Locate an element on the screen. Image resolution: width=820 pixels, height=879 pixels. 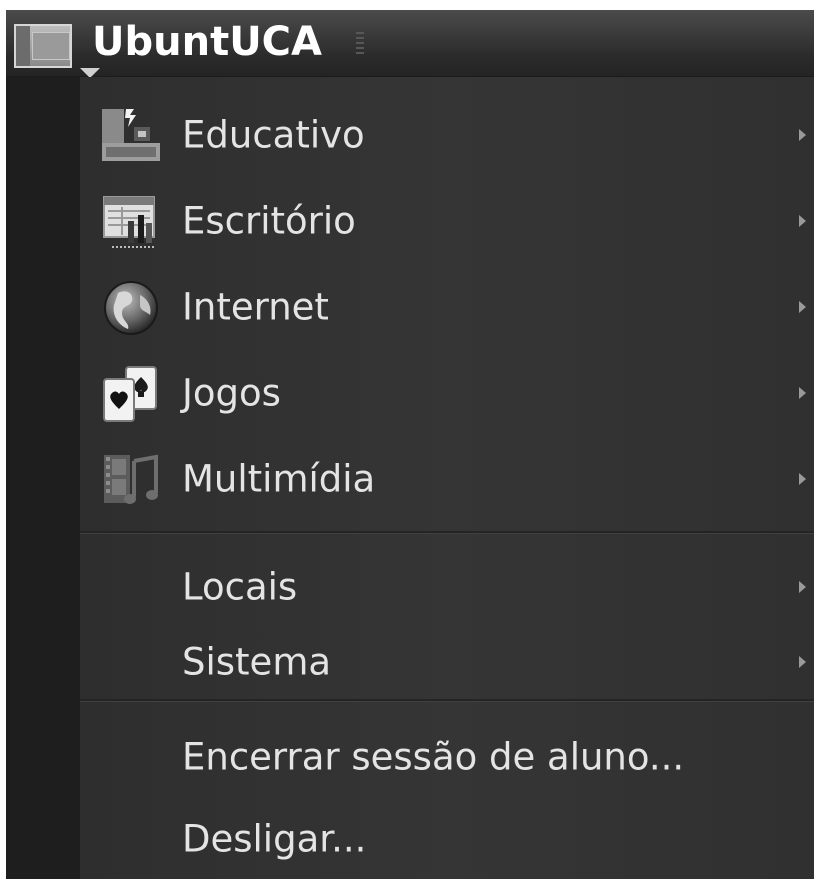
menu-launcher-button is located at coordinates (42, 46).